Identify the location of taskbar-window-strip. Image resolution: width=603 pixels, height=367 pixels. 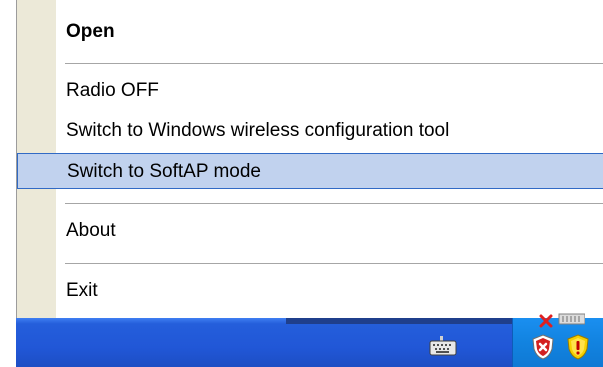
(399, 321).